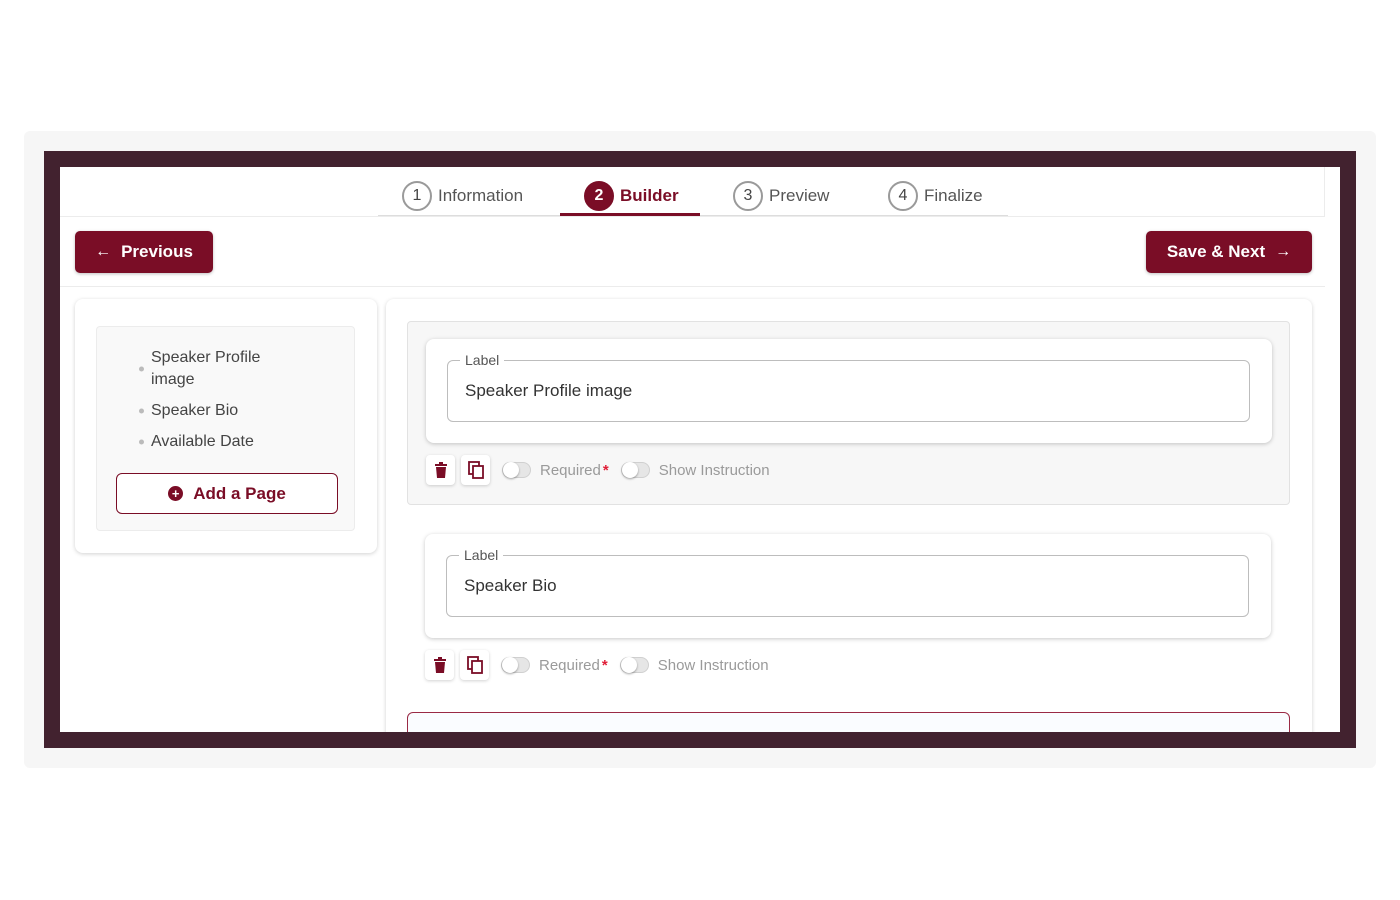 This screenshot has height=900, width=1400. I want to click on previous-button: ← Previous, so click(144, 252).